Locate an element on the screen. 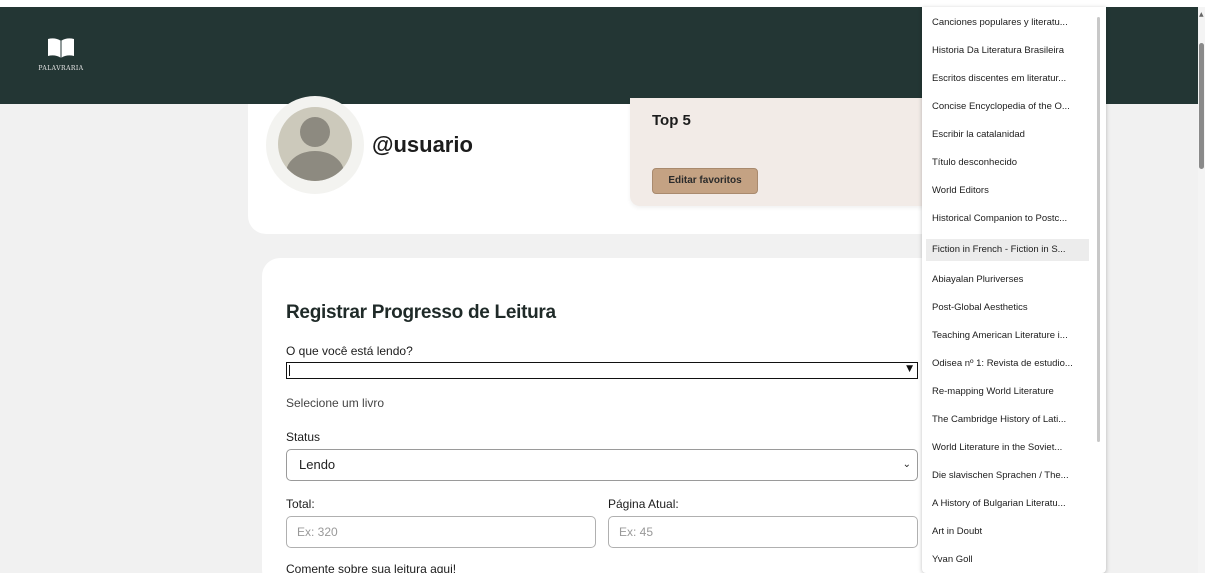  top5-card: Top 5 Editar favoritos is located at coordinates (789, 152).